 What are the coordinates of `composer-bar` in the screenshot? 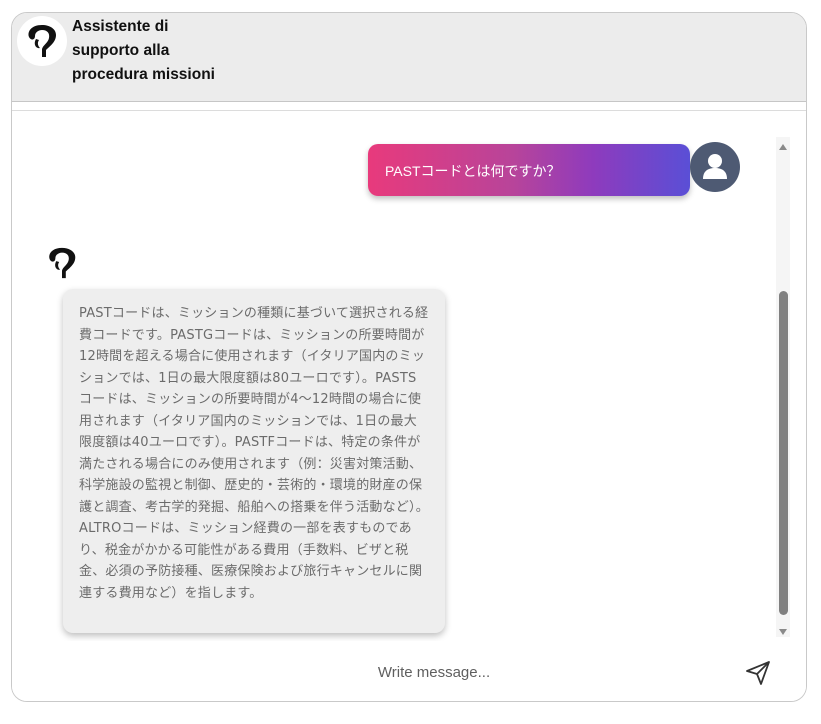 It's located at (409, 671).